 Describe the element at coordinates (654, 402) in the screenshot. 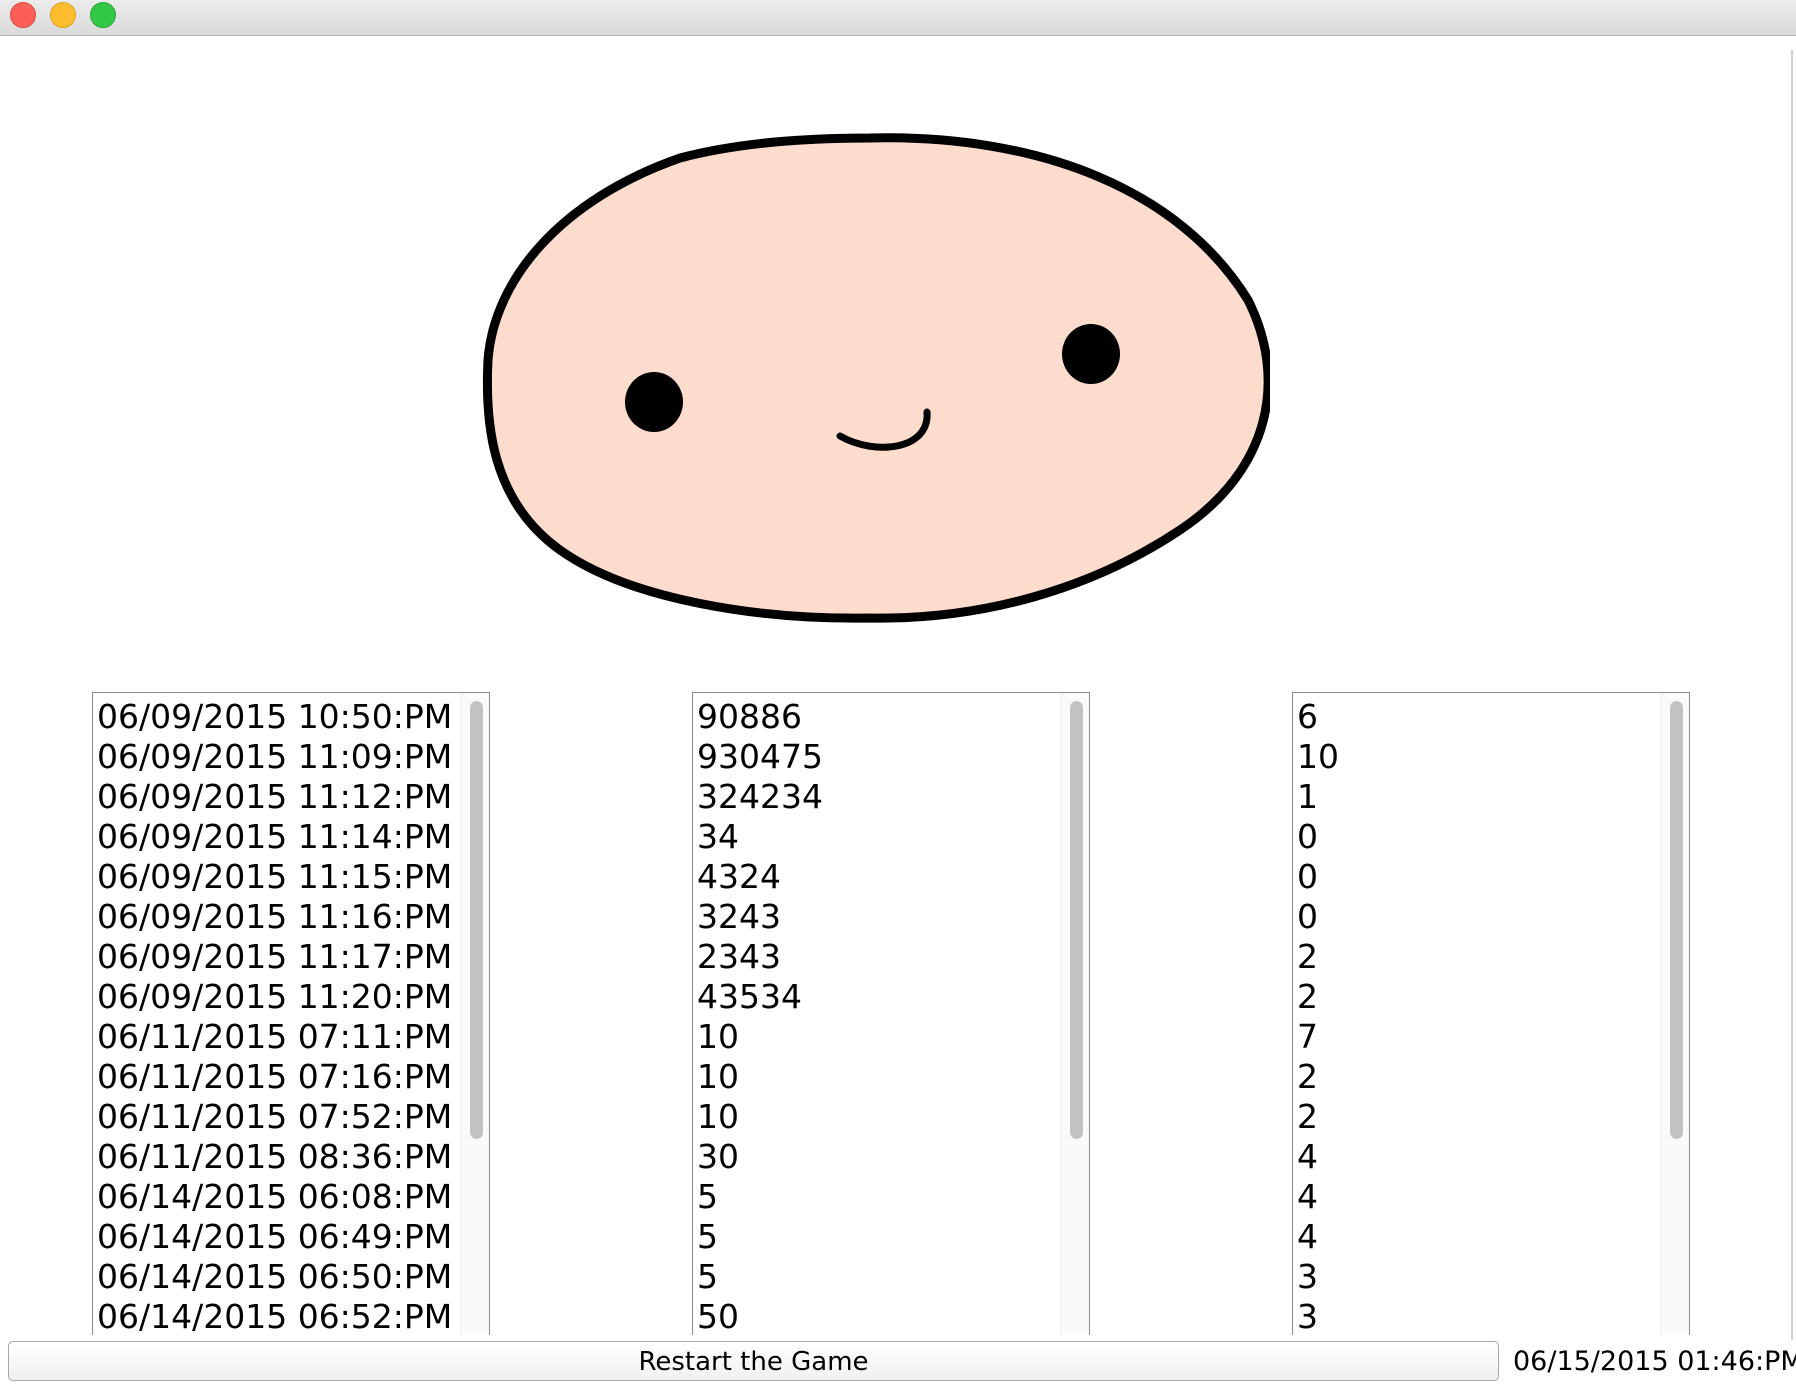

I see `left-eye` at that location.